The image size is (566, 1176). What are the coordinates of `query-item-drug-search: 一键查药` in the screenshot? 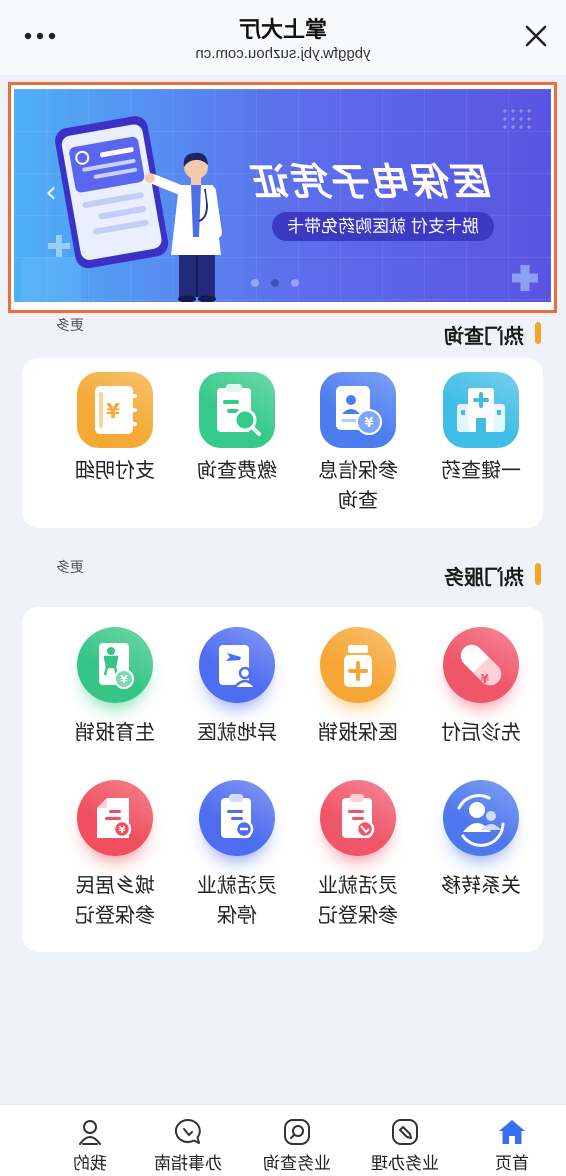 It's located at (481, 429).